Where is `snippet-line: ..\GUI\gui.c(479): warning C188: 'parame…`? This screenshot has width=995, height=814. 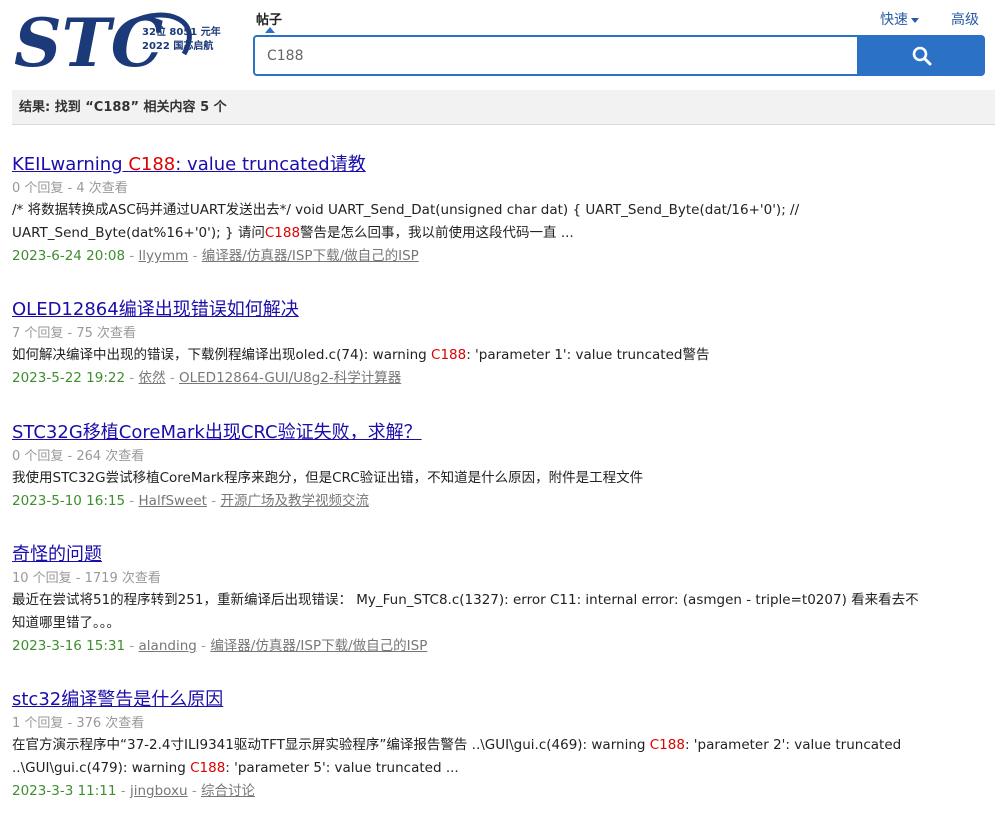
snippet-line: ..\GUI\gui.c(479): warning C188: 'parame… is located at coordinates (497, 768).